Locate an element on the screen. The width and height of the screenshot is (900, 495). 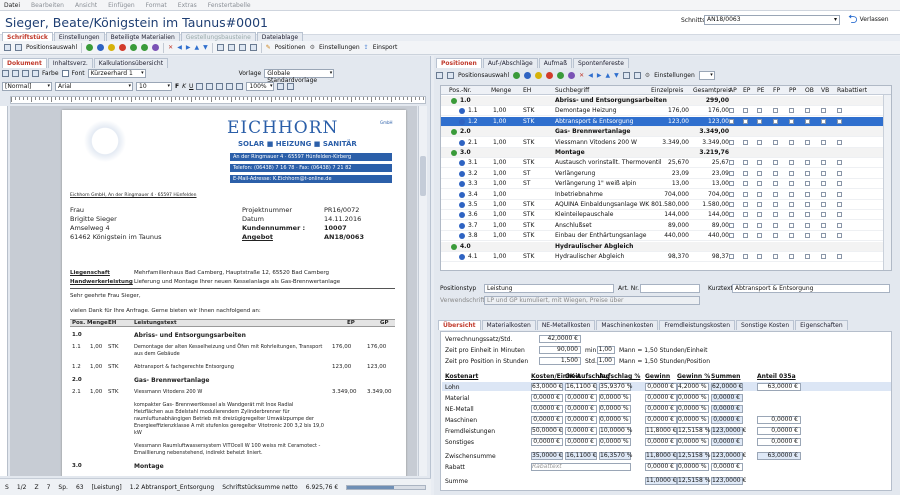
paste-icon is located at coordinates (242, 47).